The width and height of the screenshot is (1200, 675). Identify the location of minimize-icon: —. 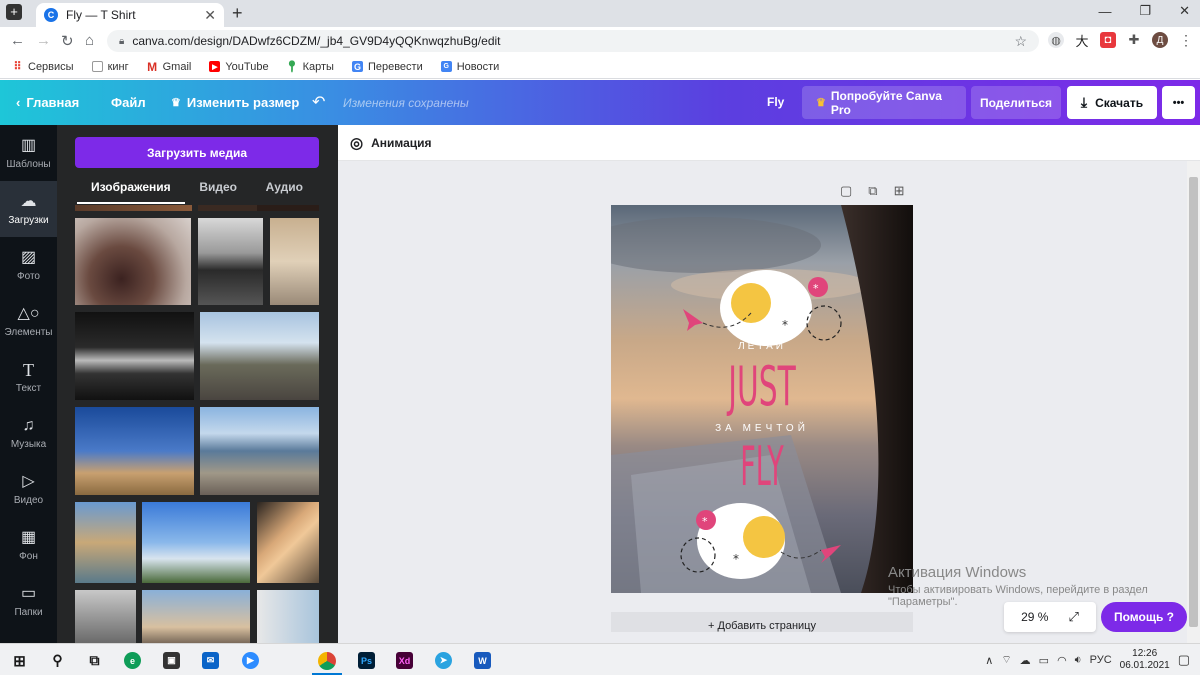
(1104, 11).